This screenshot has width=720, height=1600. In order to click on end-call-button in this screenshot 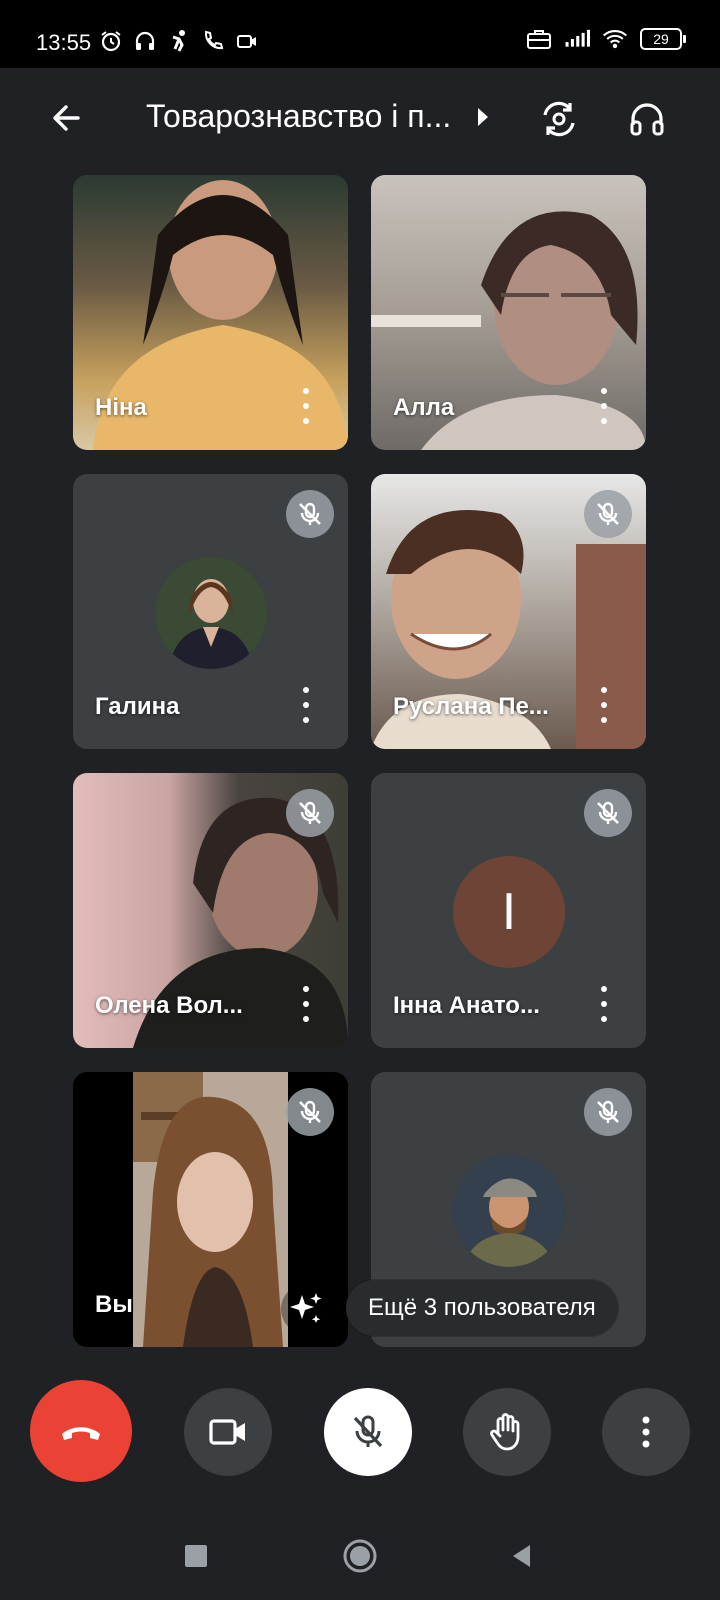, I will do `click(81, 1431)`.